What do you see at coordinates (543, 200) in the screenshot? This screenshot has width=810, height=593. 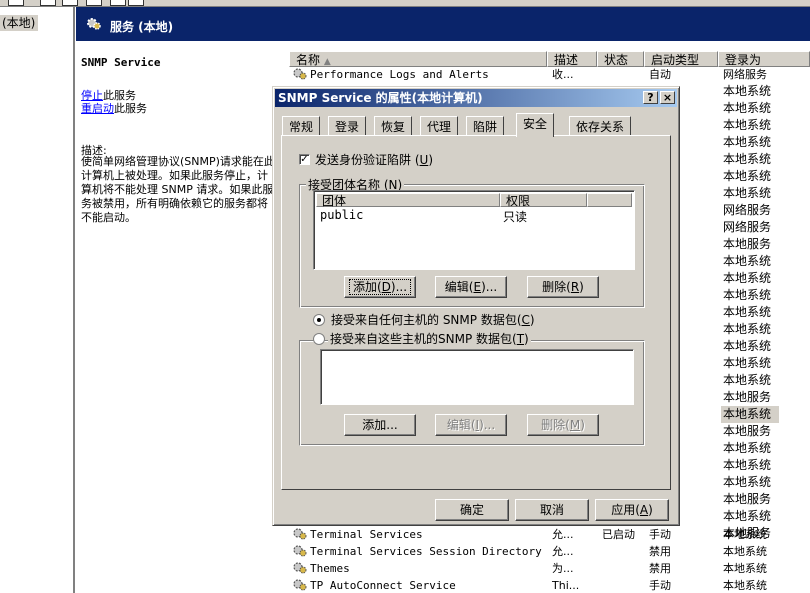 I see `column-header-rights: 权限` at bounding box center [543, 200].